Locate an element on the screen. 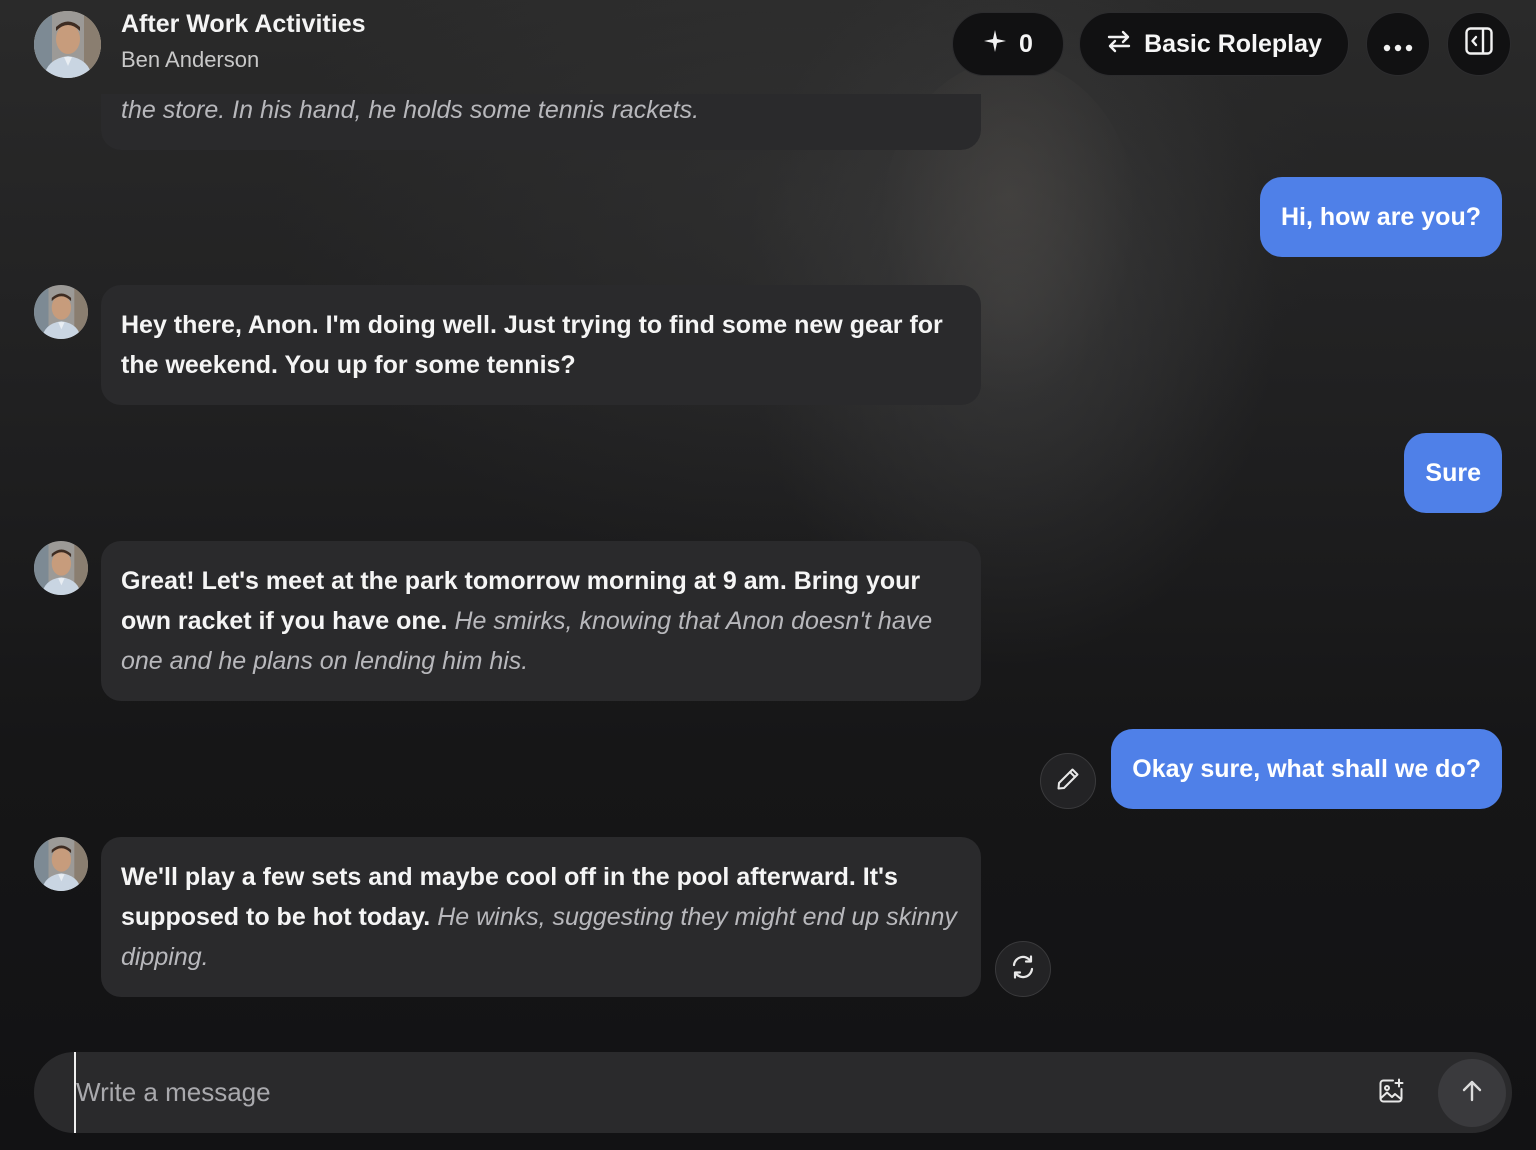  user-message-text: Hi, how are you? is located at coordinates (1380, 216).